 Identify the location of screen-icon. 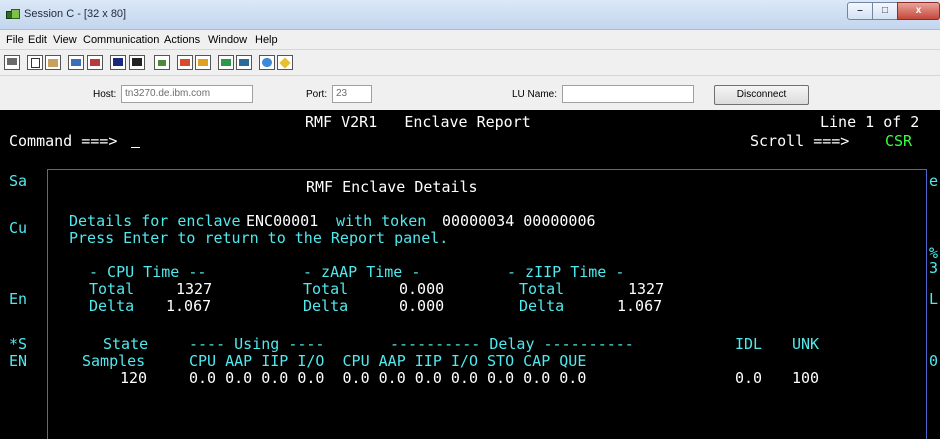
(118, 62).